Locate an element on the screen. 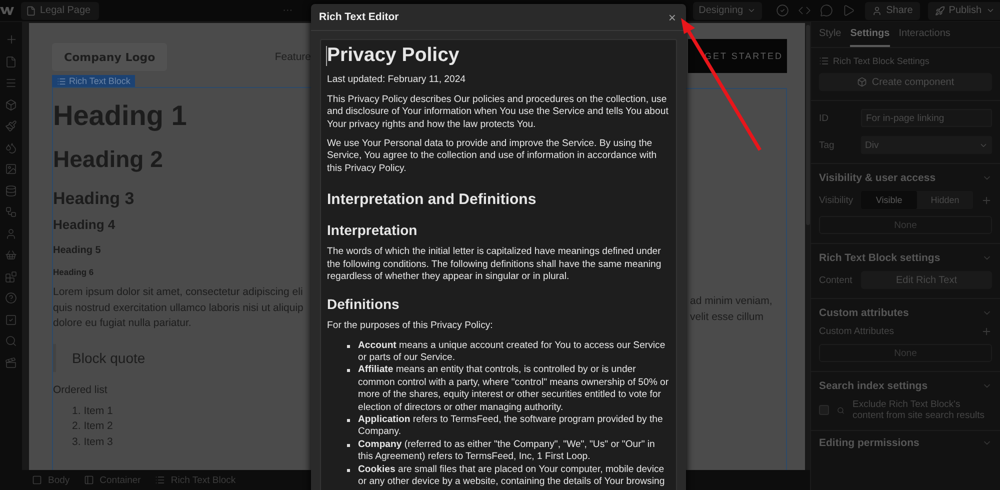 The width and height of the screenshot is (1000, 490). list-item: Account means a unique account created for You to access our Service or parts of our Service. is located at coordinates (514, 352).